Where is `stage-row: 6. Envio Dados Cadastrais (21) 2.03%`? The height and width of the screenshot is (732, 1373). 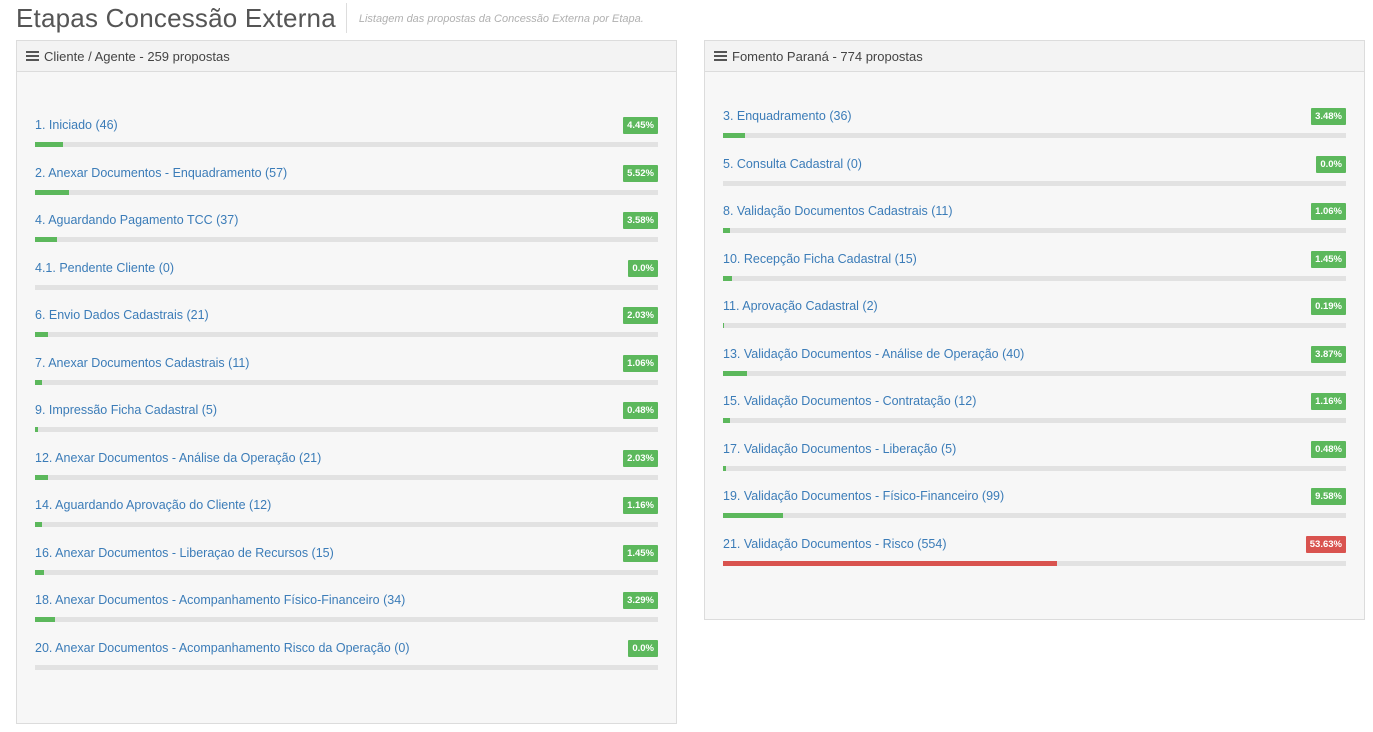
stage-row: 6. Envio Dados Cadastrais (21) 2.03% is located at coordinates (346, 331).